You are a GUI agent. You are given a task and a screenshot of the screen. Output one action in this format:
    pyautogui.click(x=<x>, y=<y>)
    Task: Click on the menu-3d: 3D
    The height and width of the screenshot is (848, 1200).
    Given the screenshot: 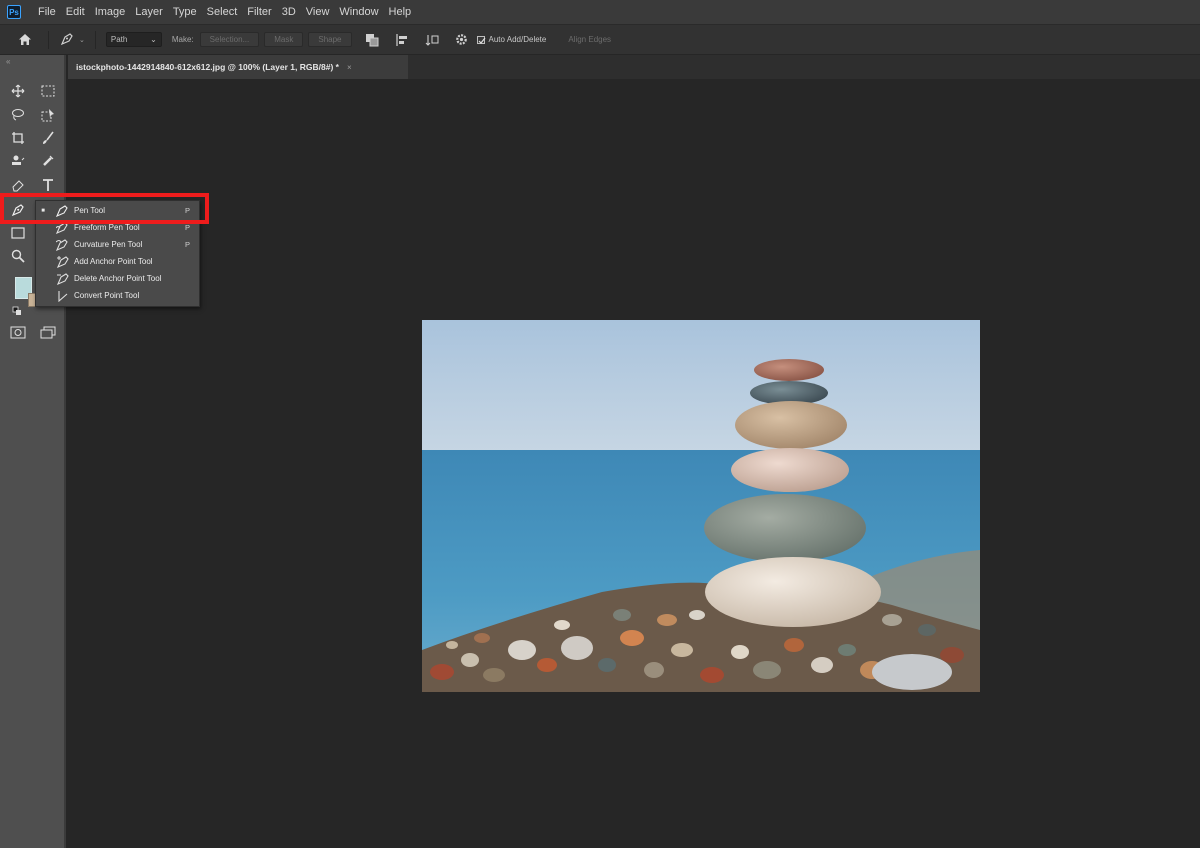 What is the action you would take?
    pyautogui.click(x=289, y=12)
    